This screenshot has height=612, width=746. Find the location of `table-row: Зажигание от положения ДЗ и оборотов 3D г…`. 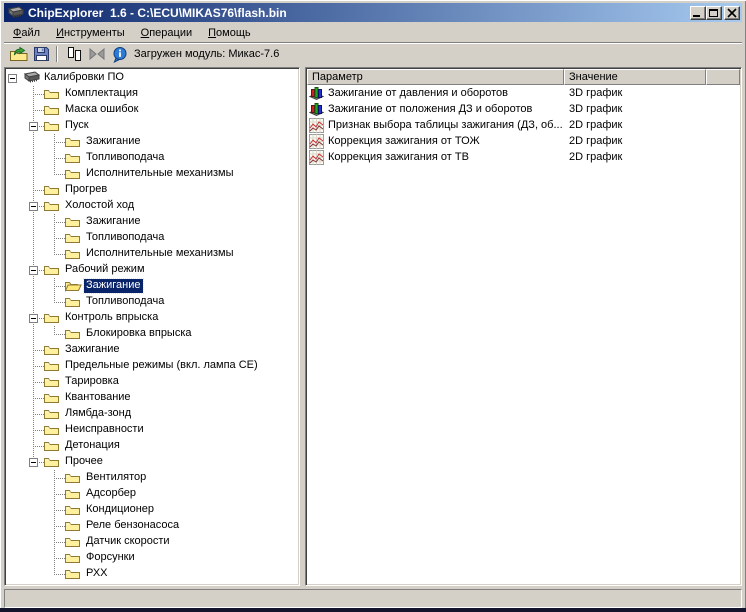

table-row: Зажигание от положения ДЗ и оборотов 3D г… is located at coordinates (523, 109).